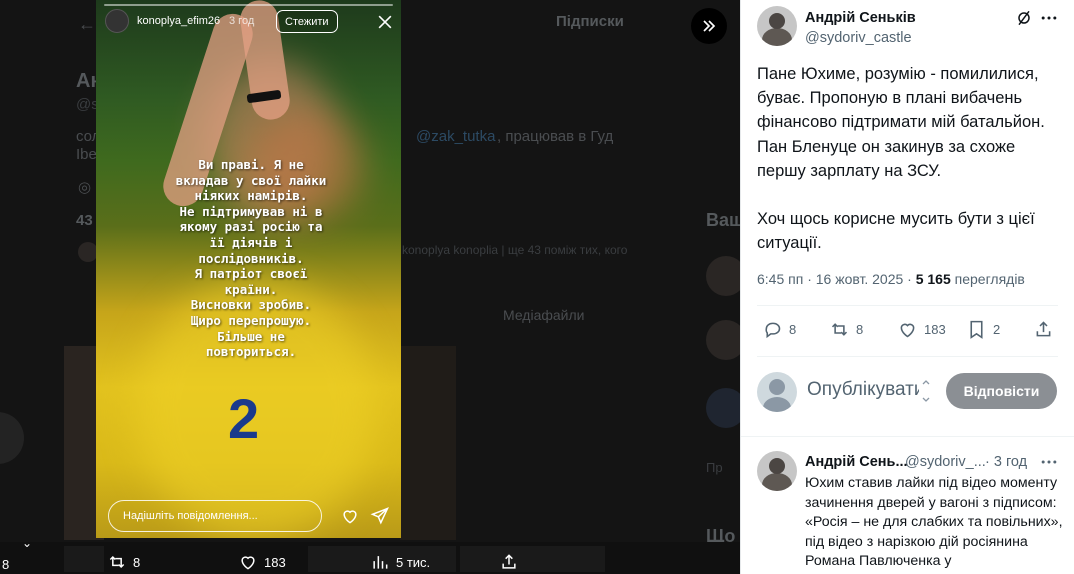  What do you see at coordinates (777, 471) in the screenshot?
I see `reply-author-avatar` at bounding box center [777, 471].